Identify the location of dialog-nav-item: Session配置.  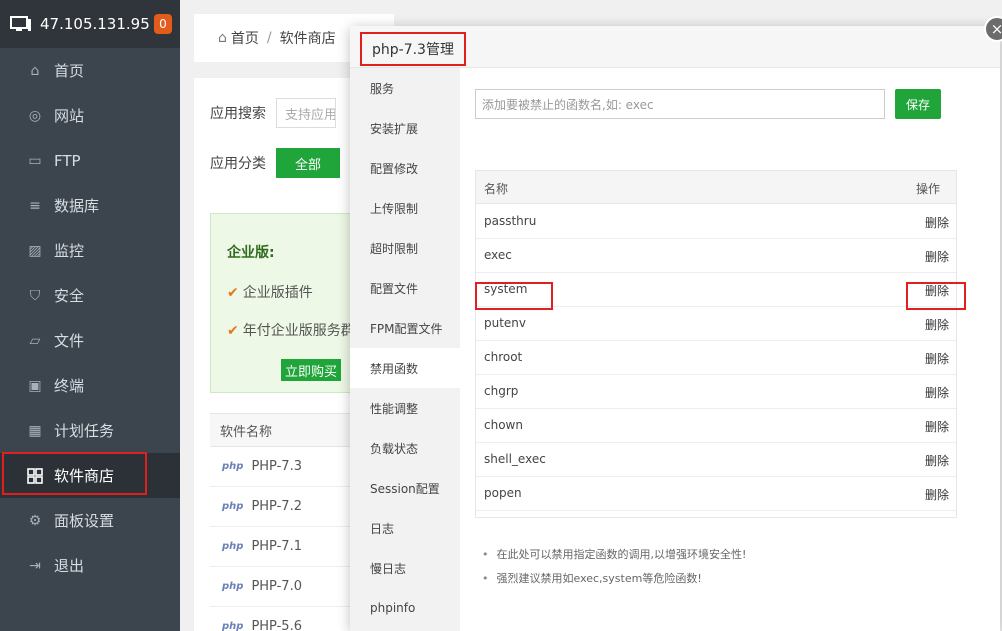
(405, 488).